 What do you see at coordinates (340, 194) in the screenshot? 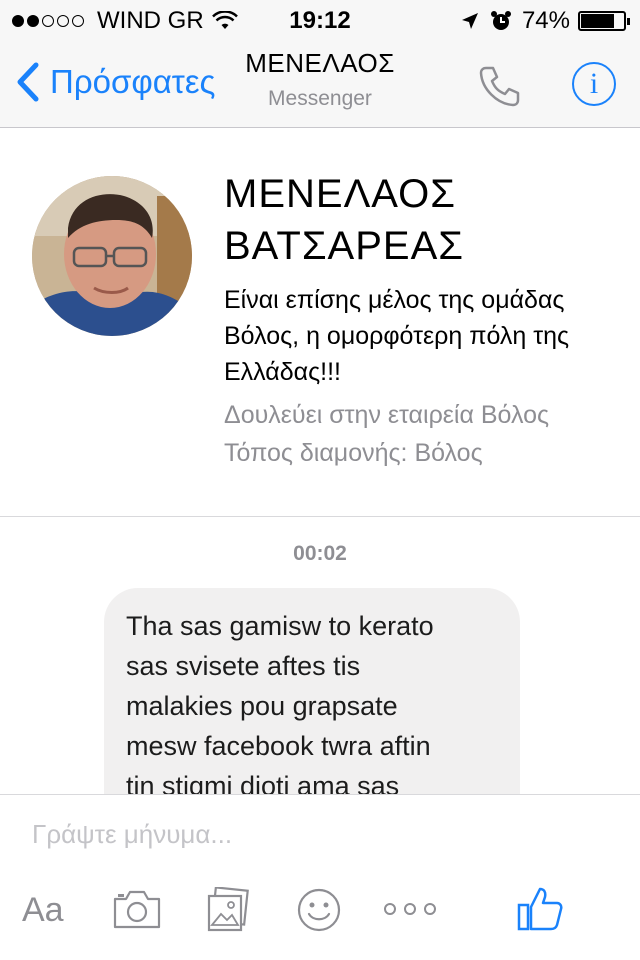
I see `profile-first-name: ΜΕΝΕΛΑΟΣ` at bounding box center [340, 194].